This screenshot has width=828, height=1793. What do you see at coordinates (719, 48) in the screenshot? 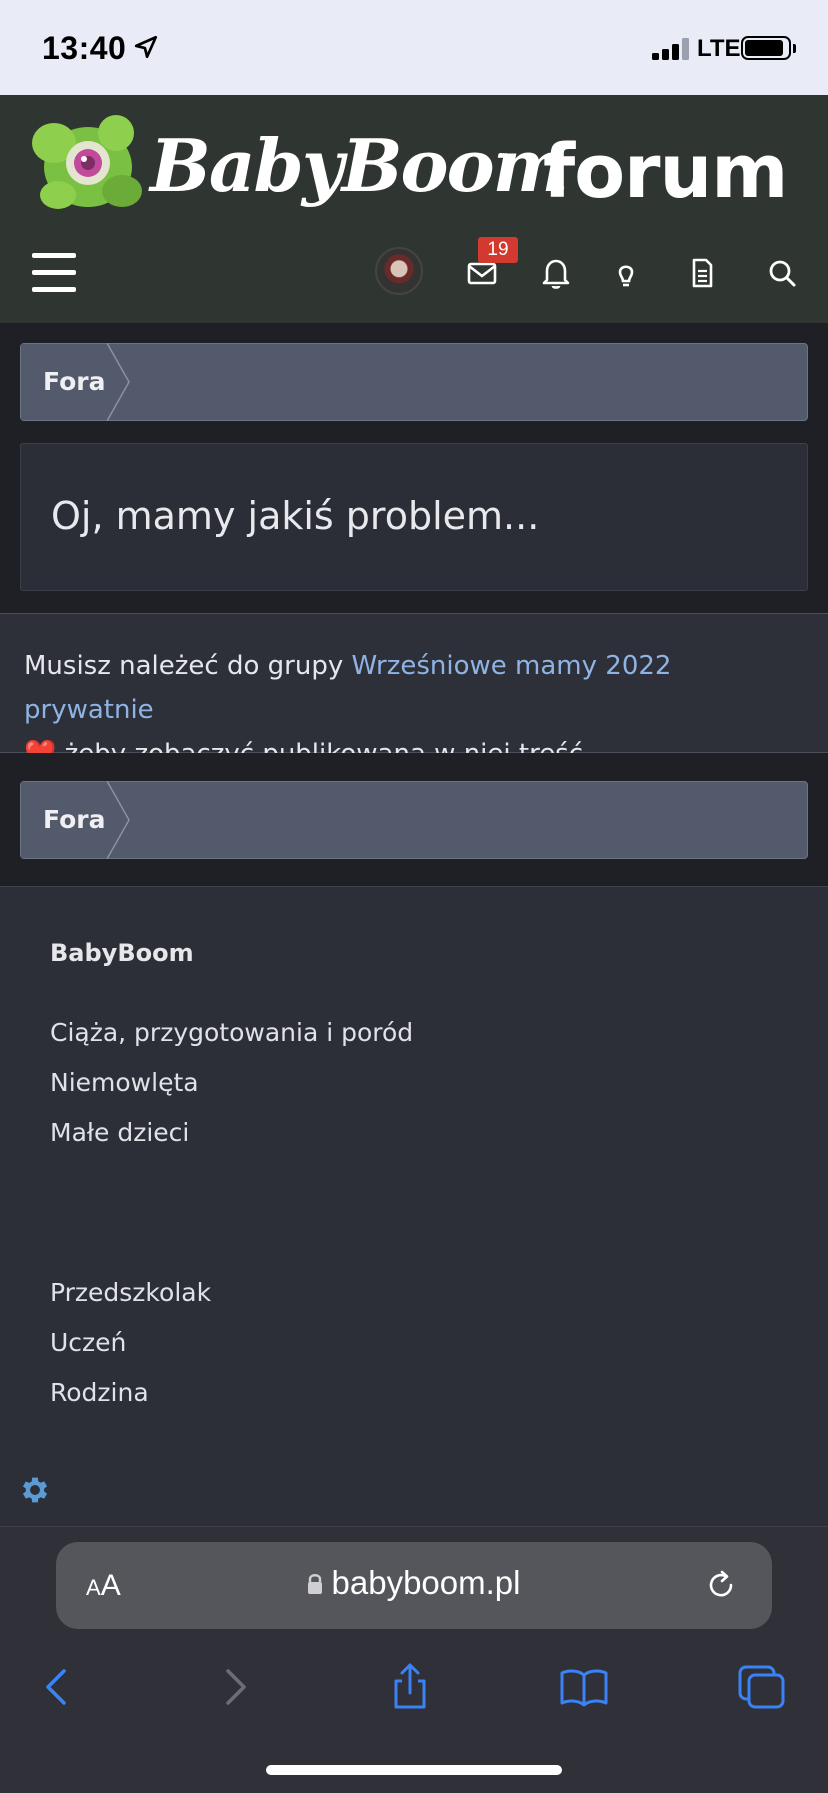
I see `network-type: LTE` at bounding box center [719, 48].